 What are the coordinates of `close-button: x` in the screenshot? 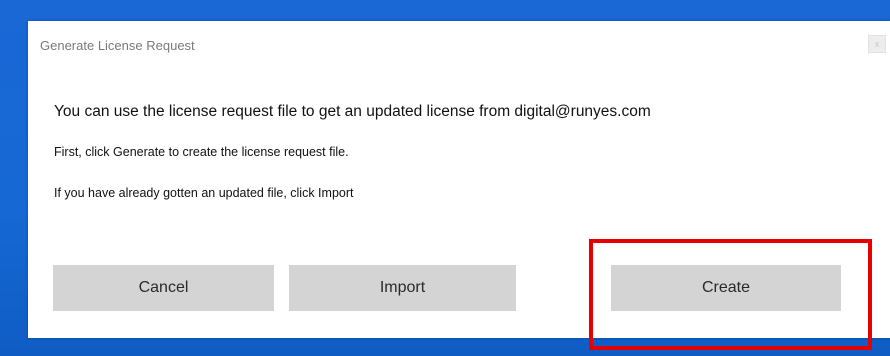 It's located at (877, 44).